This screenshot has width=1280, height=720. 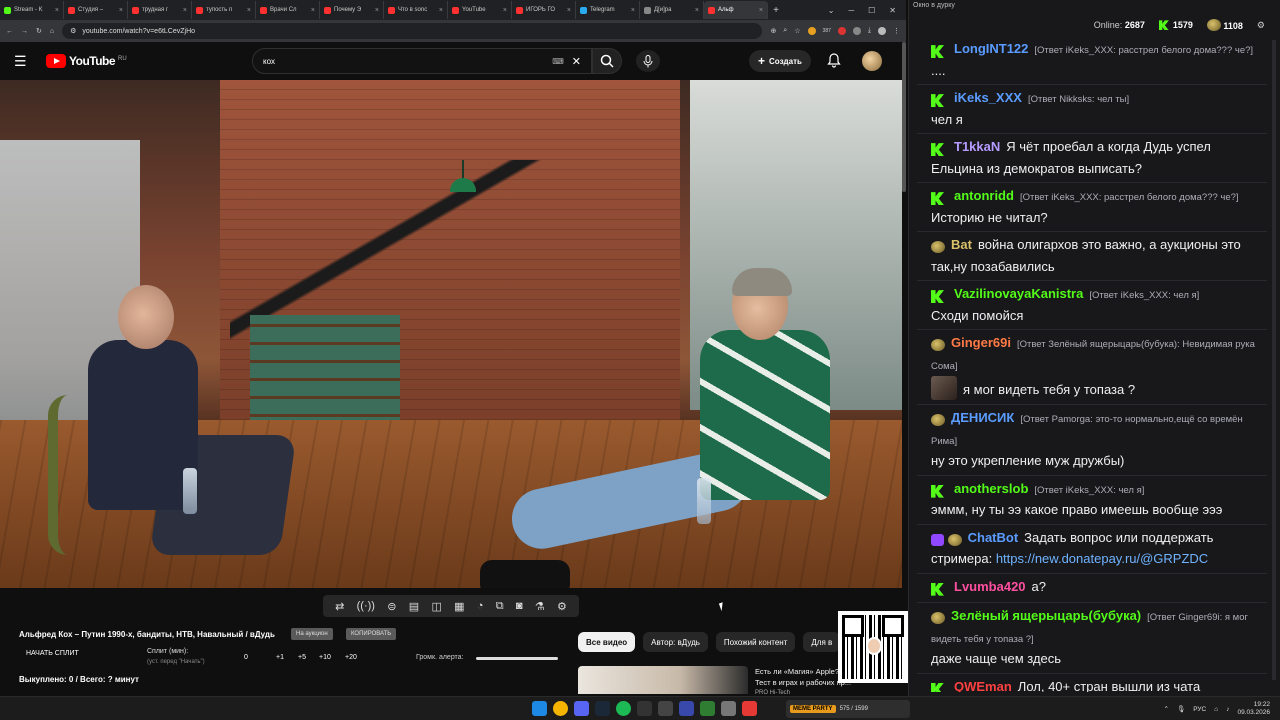 What do you see at coordinates (983, 686) in the screenshot?
I see `chat-username: QWEman` at bounding box center [983, 686].